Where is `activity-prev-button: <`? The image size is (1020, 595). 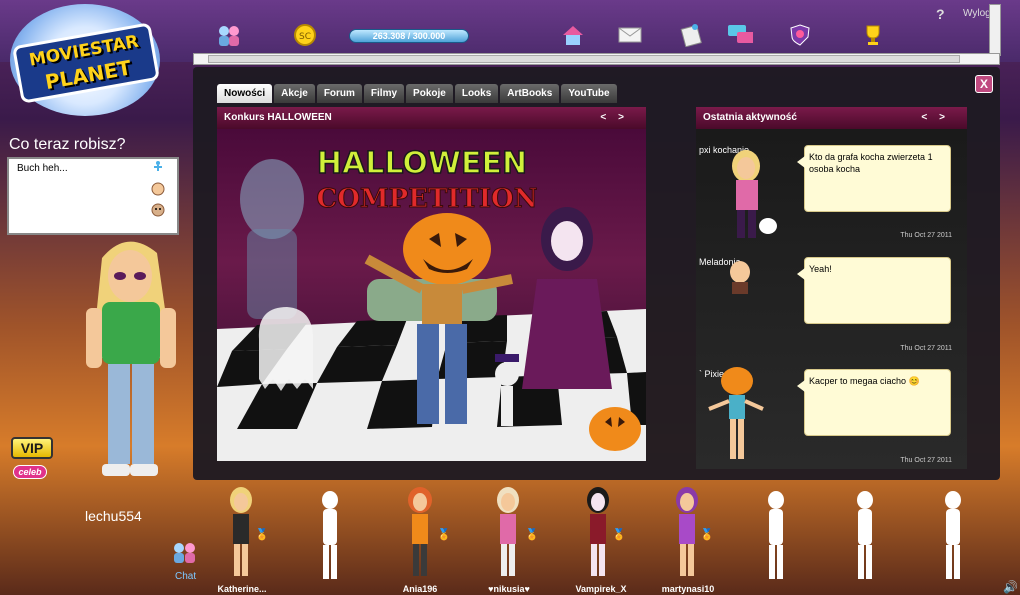
activity-prev-button: < is located at coordinates (930, 117).